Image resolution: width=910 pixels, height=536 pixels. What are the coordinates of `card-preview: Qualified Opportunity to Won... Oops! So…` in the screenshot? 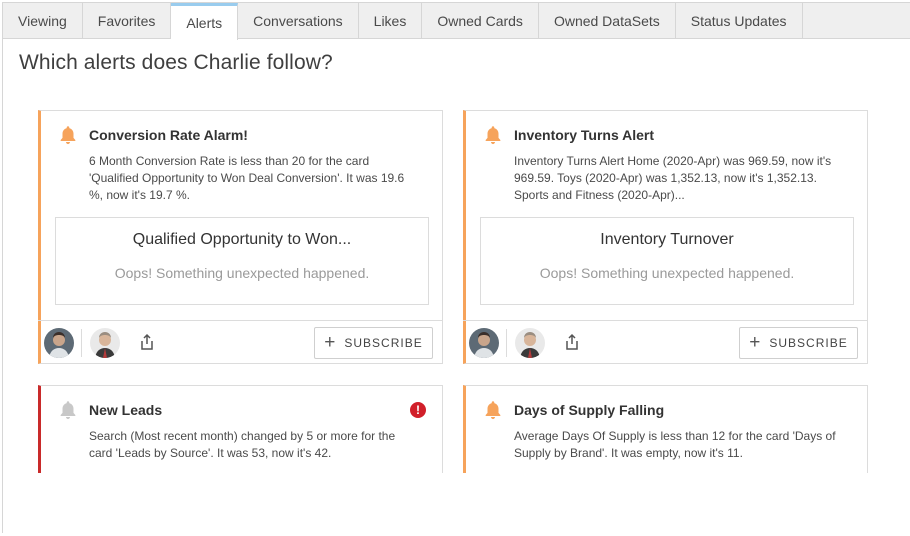 It's located at (242, 261).